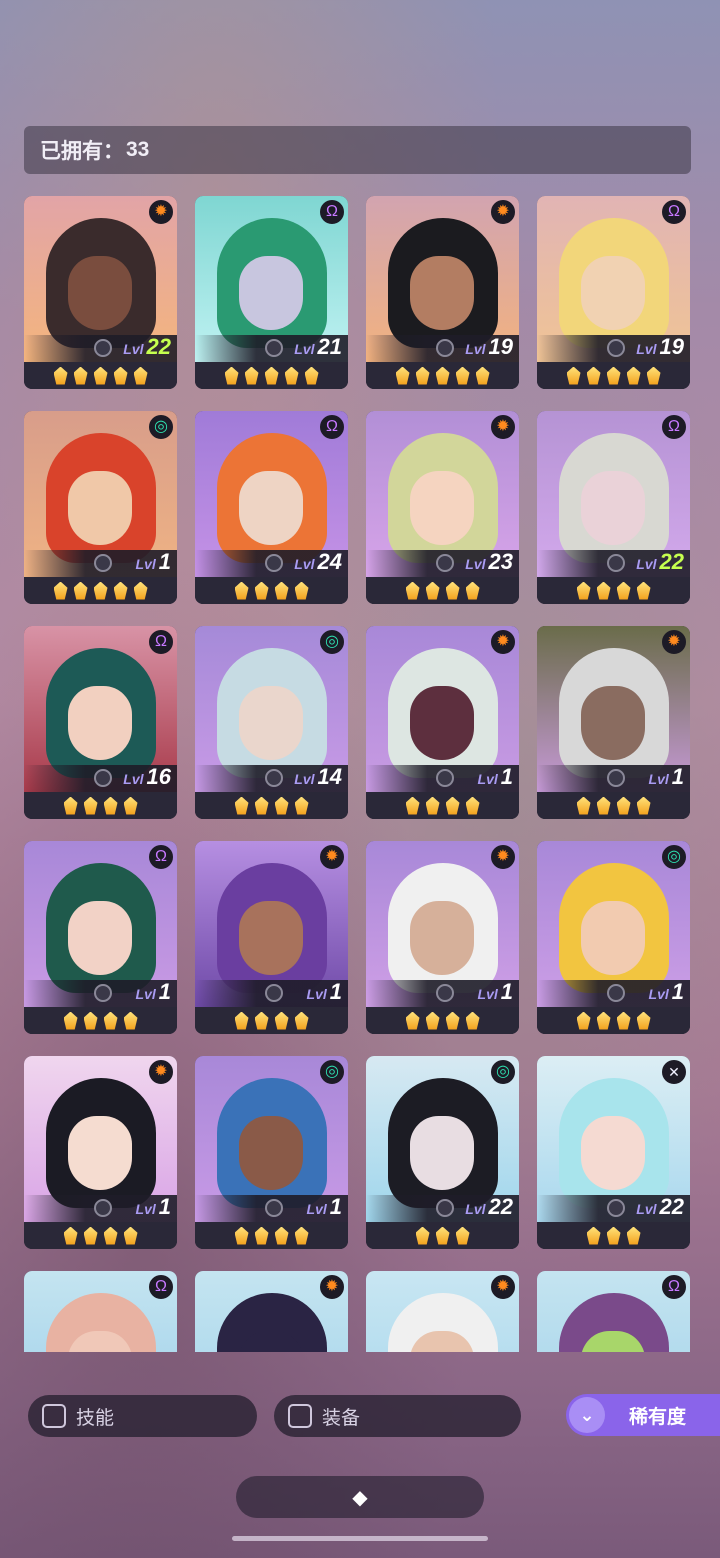 Image resolution: width=720 pixels, height=1558 pixels. I want to click on hero-card: Lvl 24 Ω, so click(271, 507).